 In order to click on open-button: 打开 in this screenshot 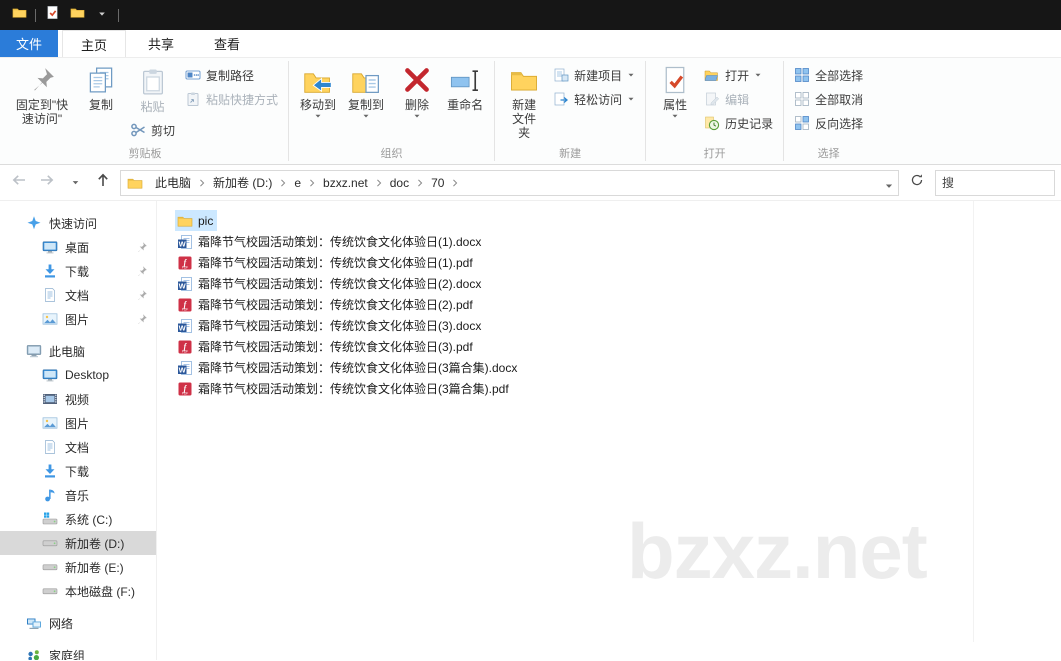, I will do `click(738, 75)`.